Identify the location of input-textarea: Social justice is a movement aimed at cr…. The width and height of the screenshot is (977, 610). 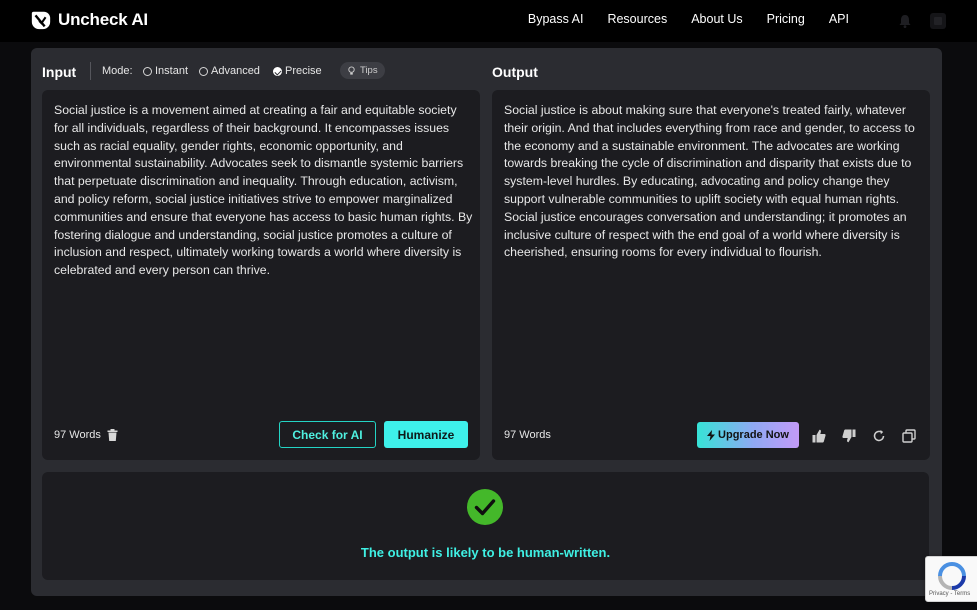
(264, 191).